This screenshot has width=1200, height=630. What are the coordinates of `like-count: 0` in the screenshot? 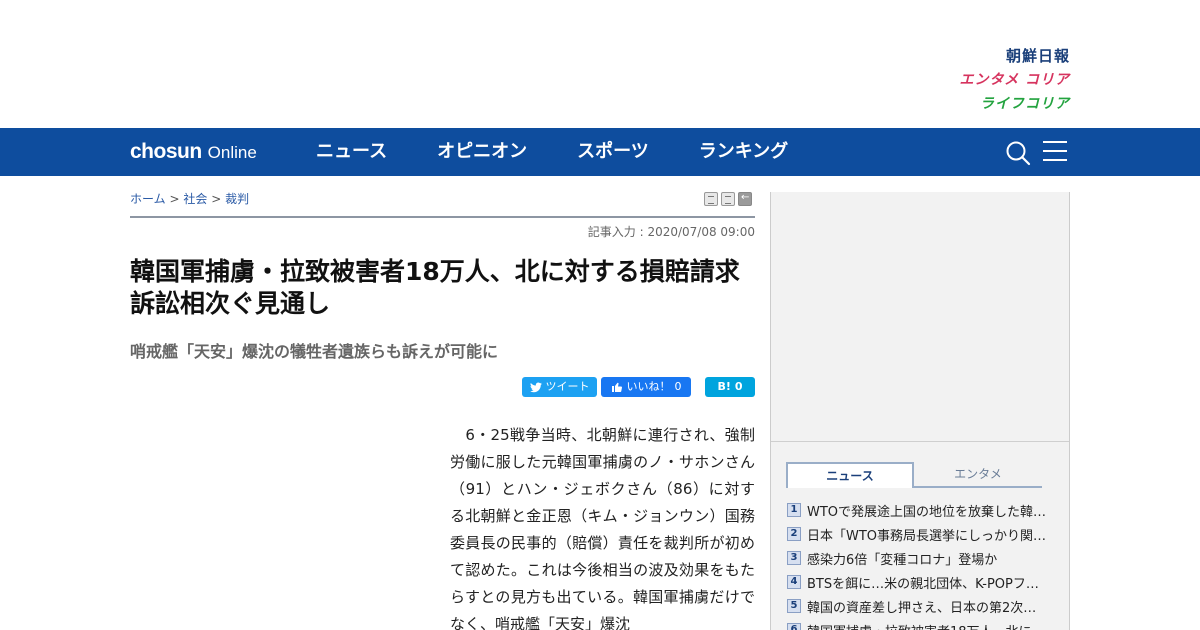 It's located at (678, 386).